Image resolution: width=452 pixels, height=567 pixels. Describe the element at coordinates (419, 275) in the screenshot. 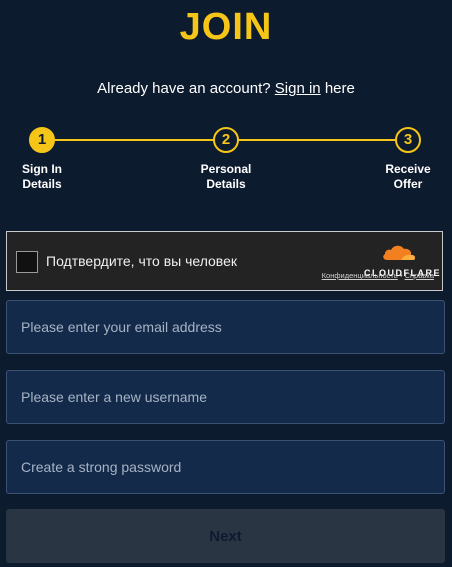

I see `help-link: Справка` at that location.